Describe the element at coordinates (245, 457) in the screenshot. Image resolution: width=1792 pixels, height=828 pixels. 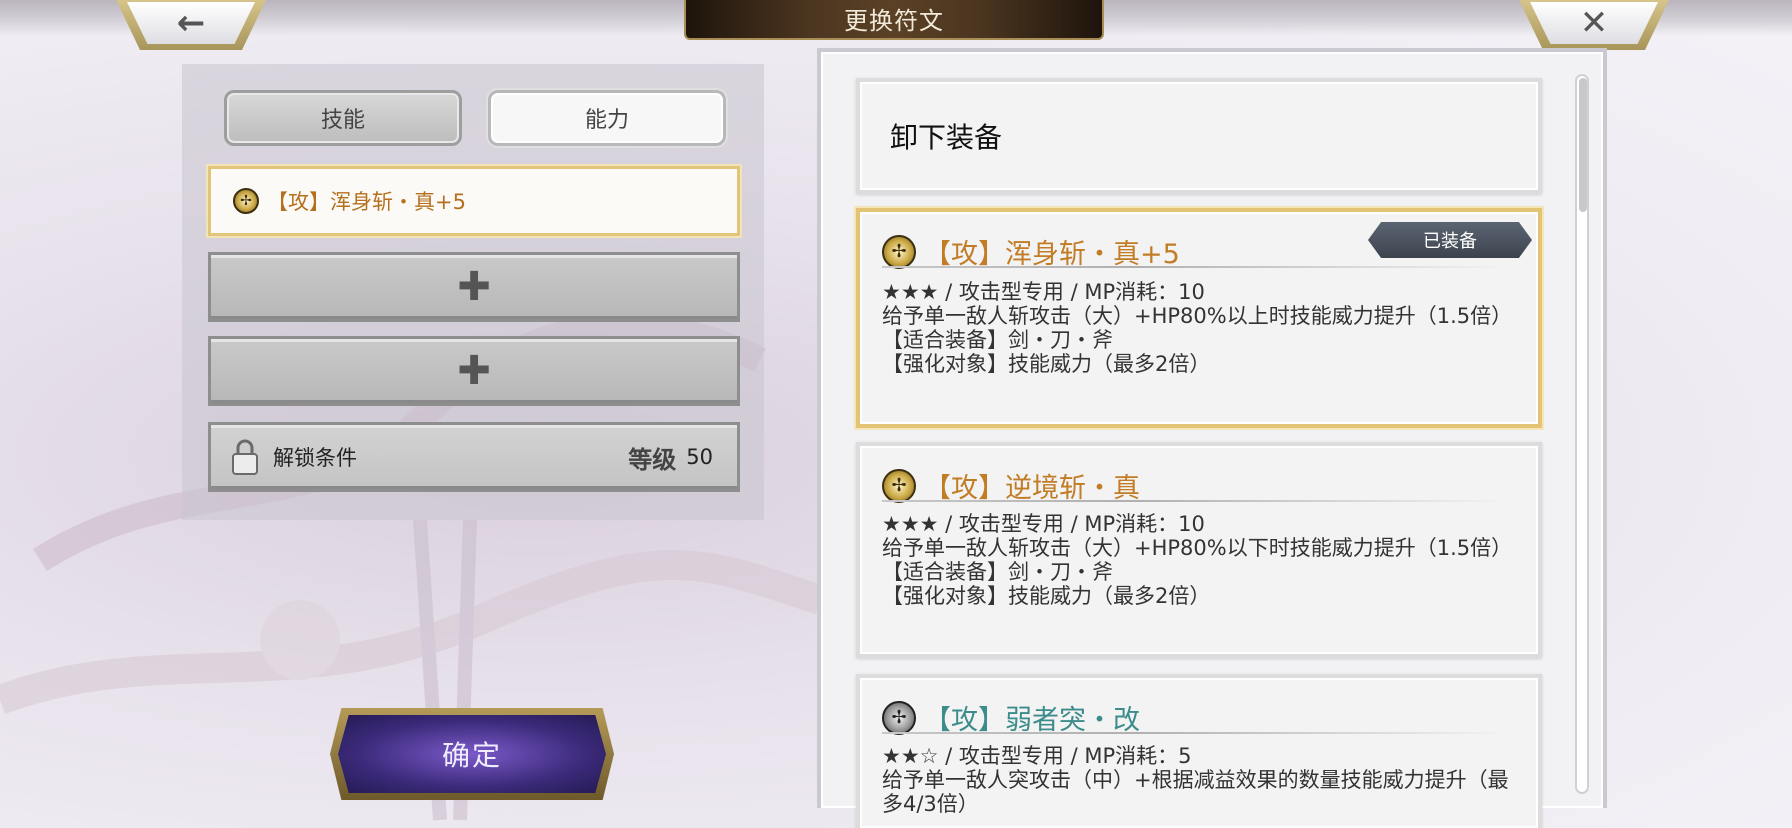
I see `lock-icon` at that location.